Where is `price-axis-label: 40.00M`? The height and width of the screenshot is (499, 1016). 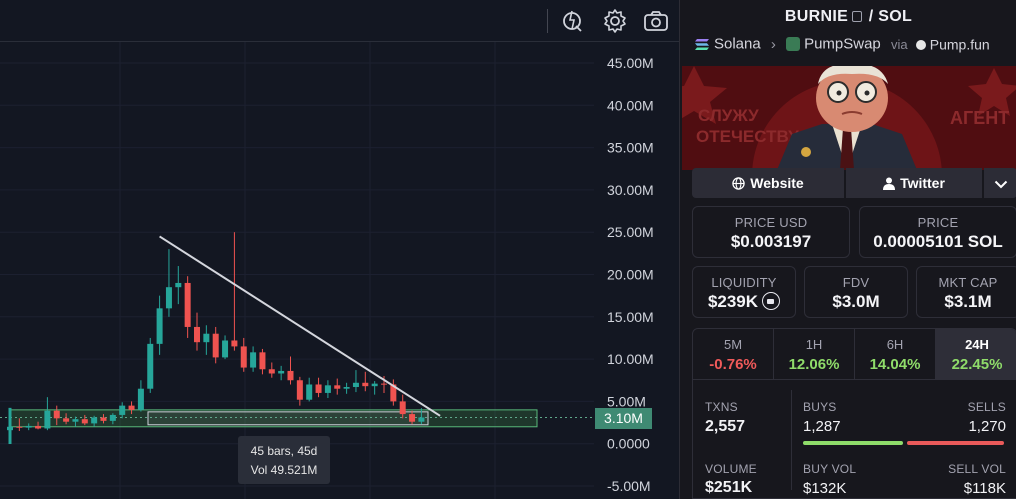 price-axis-label: 40.00M is located at coordinates (630, 105).